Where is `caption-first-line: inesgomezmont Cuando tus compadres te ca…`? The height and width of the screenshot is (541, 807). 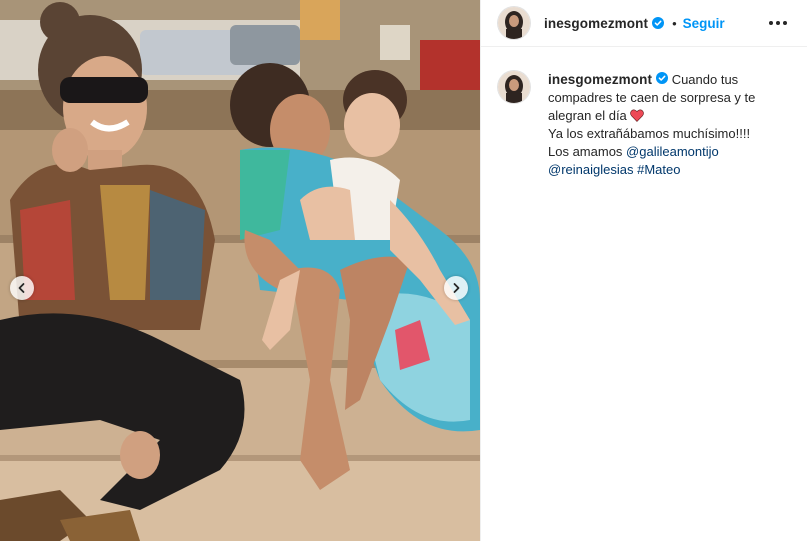
caption-first-line: inesgomezmont Cuando tus compadres te ca… is located at coordinates (668, 98).